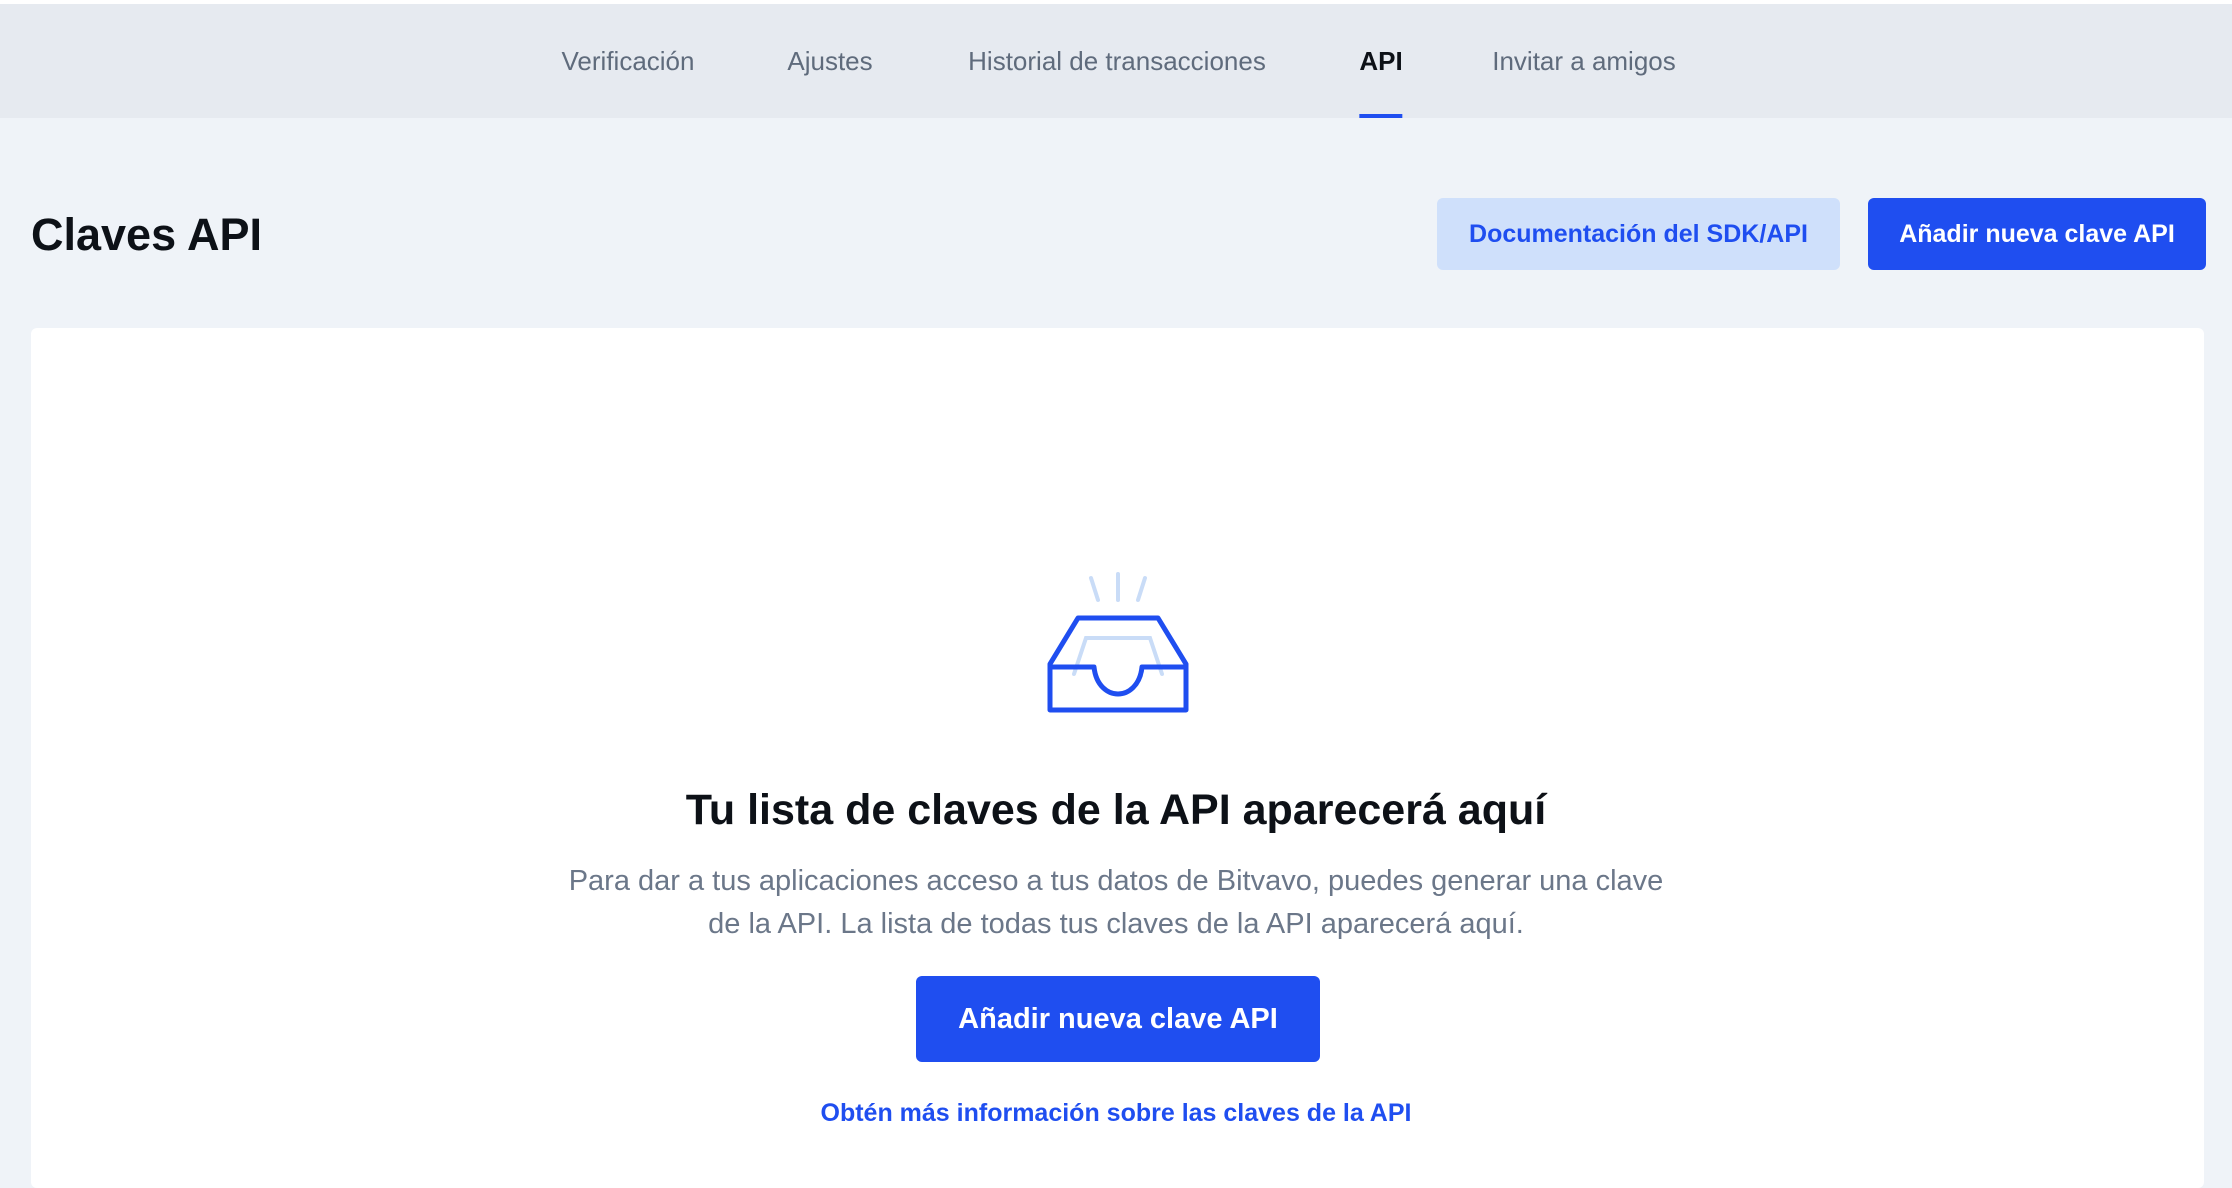 The width and height of the screenshot is (2232, 1188). Describe the element at coordinates (2037, 234) in the screenshot. I see `add-api-key-button: Añadir nueva clave API` at that location.